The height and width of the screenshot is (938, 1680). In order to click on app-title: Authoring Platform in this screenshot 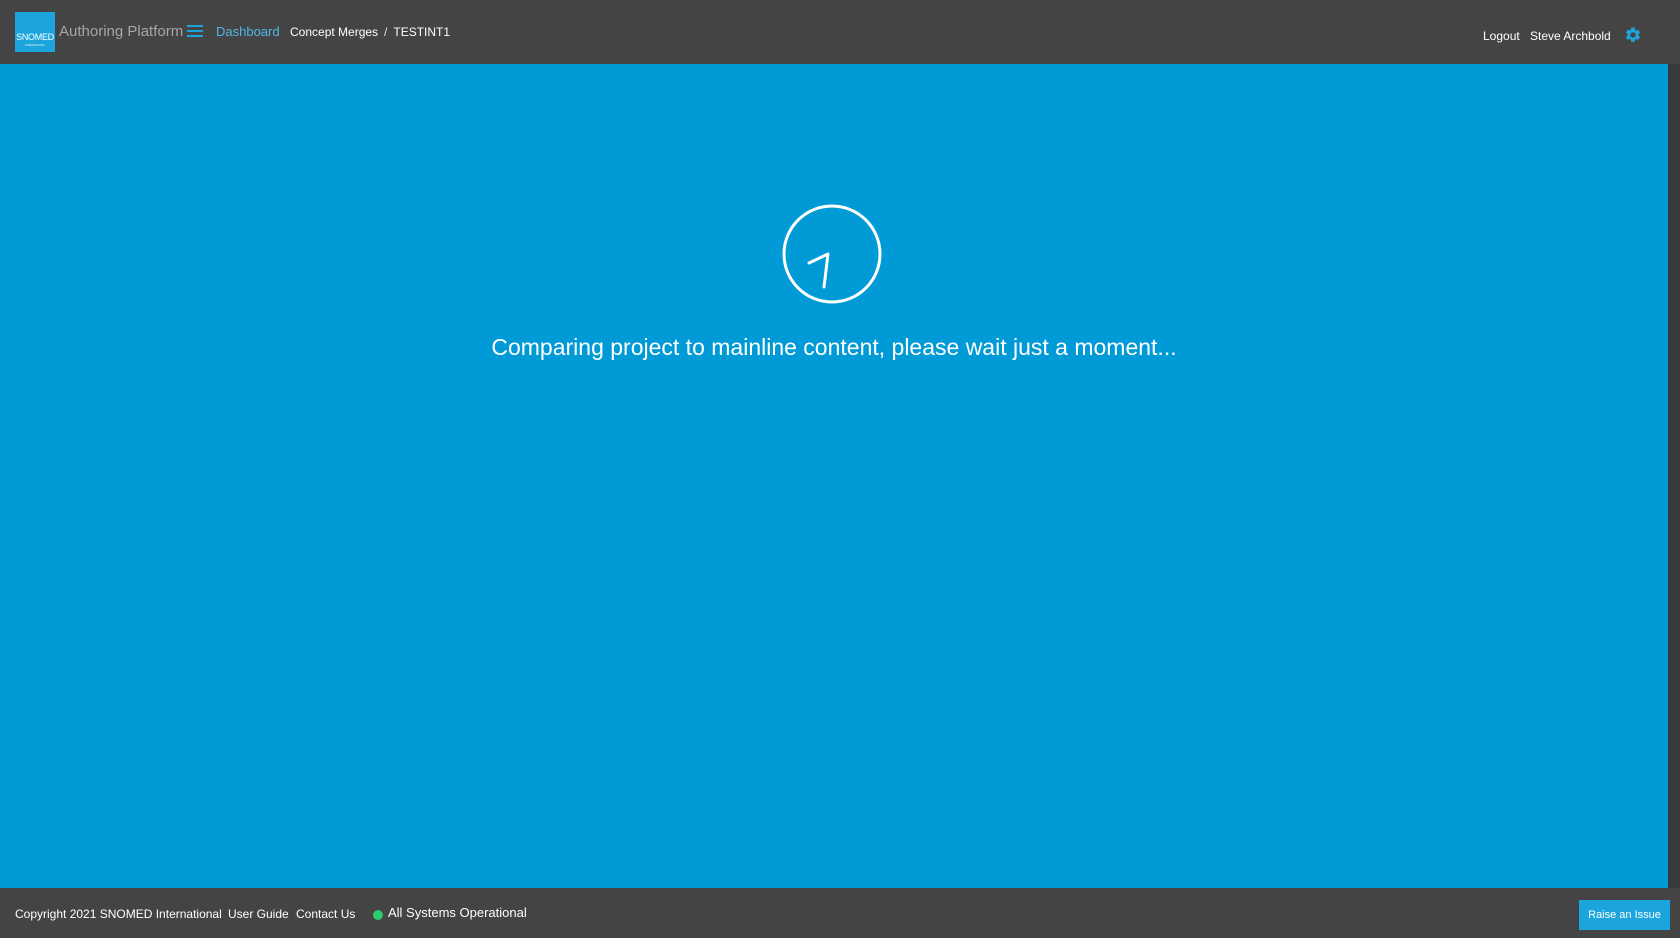, I will do `click(121, 32)`.